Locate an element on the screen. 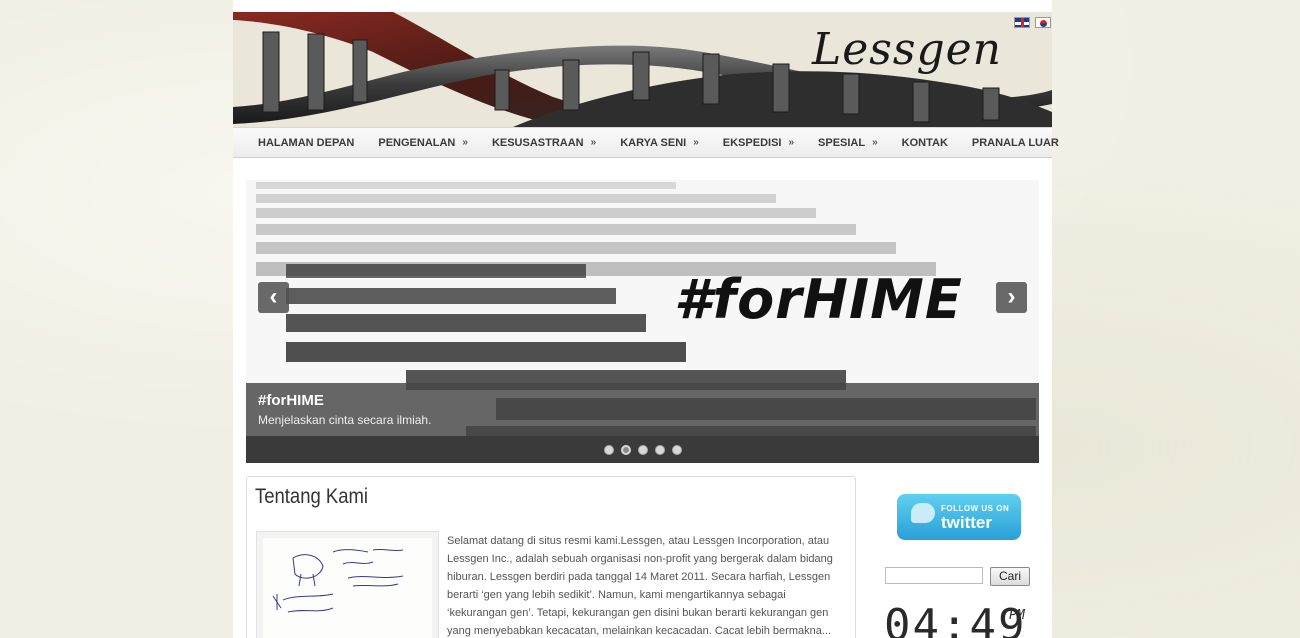 This screenshot has height=638, width=1300. language-switcher is located at coordinates (1032, 22).